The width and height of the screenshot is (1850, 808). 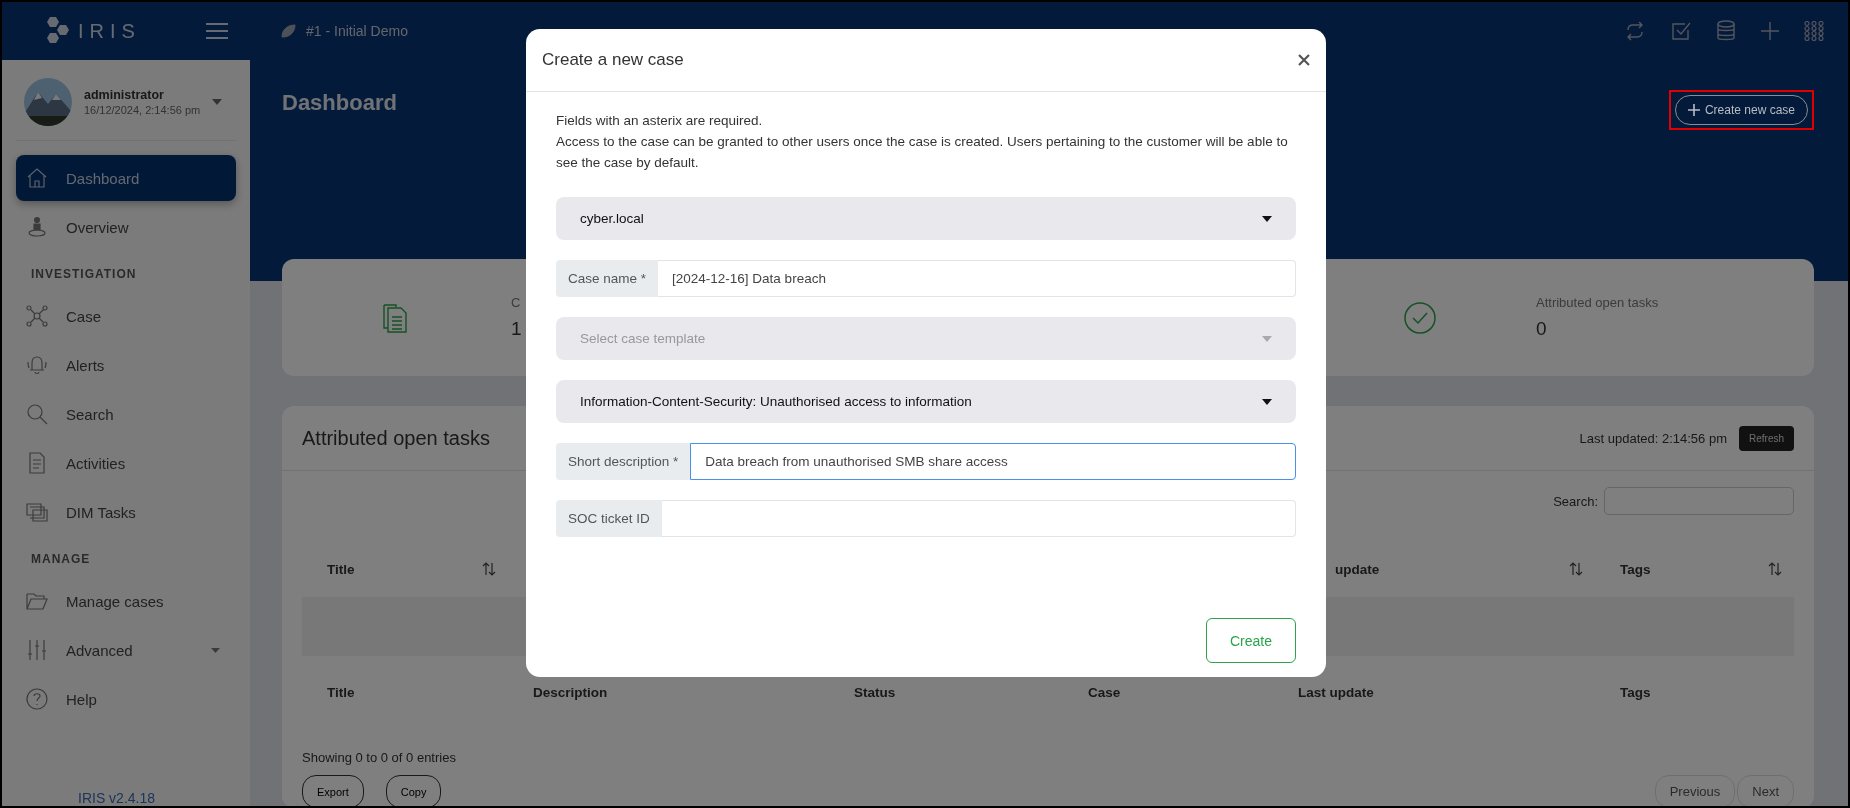 I want to click on sidebar-item: Alerts, so click(x=126, y=365).